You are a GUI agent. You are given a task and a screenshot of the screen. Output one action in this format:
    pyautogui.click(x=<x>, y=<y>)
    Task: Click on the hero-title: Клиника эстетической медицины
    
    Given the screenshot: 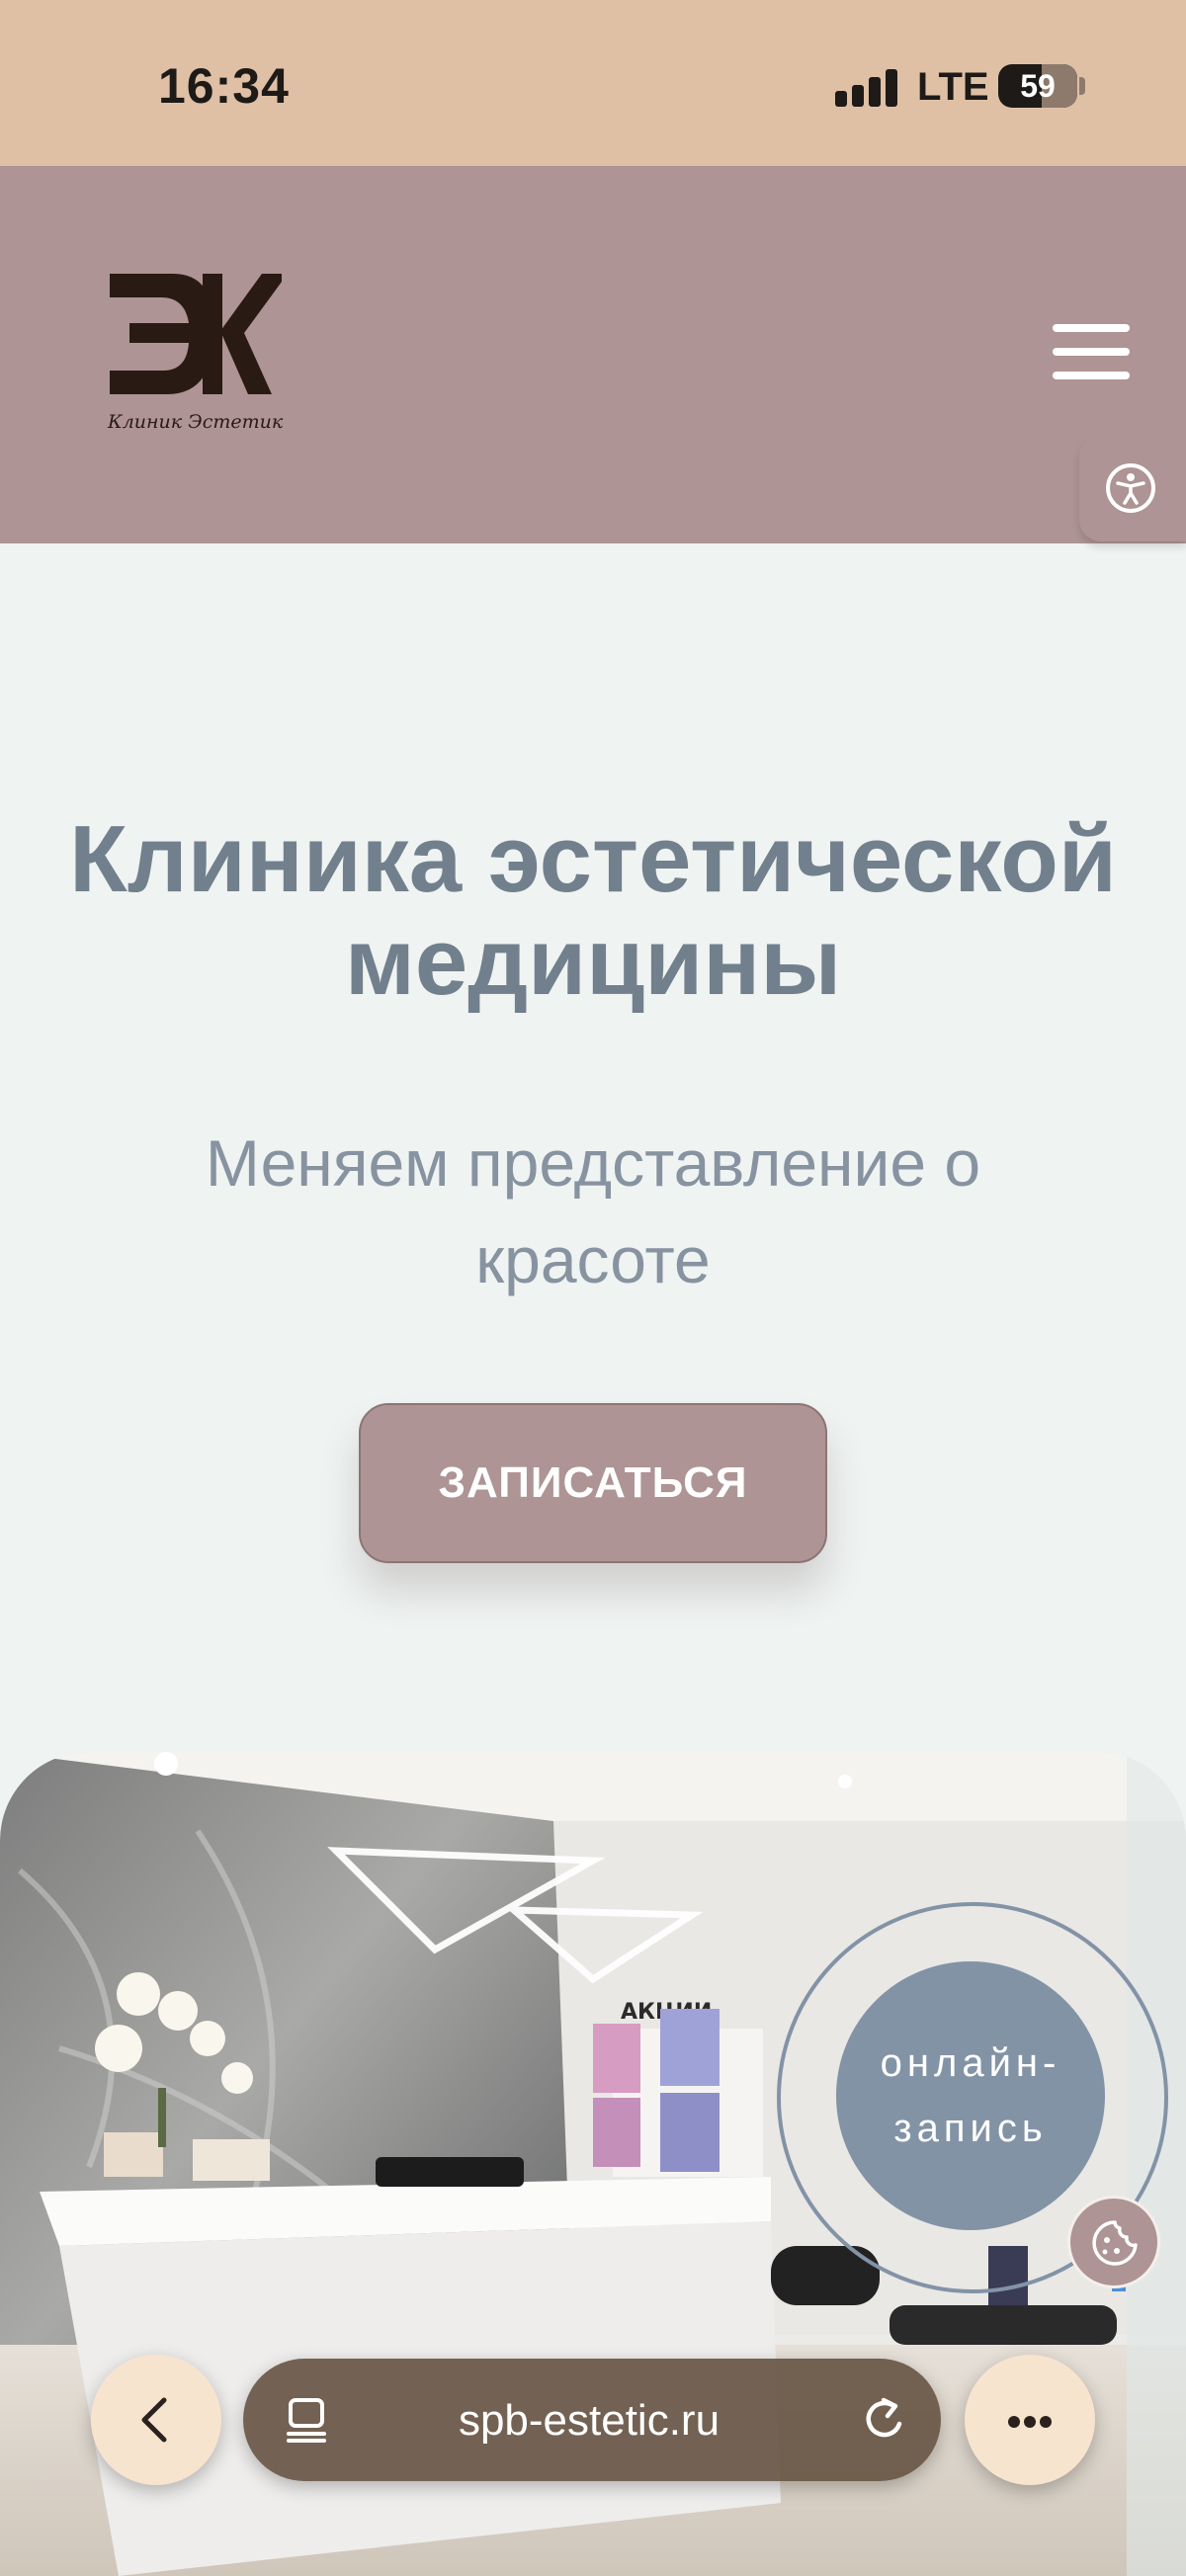 What is the action you would take?
    pyautogui.click(x=593, y=911)
    